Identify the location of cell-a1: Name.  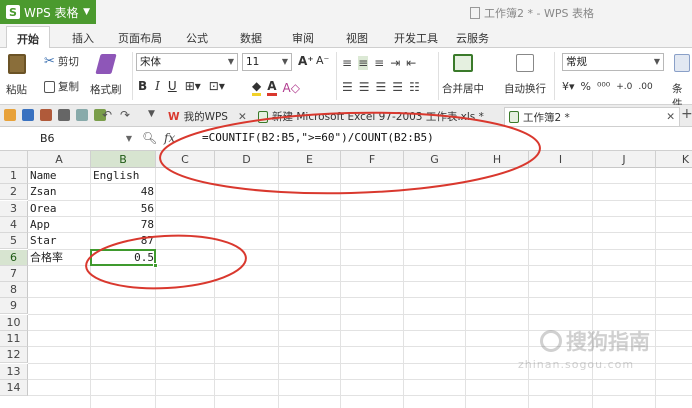
(59, 176).